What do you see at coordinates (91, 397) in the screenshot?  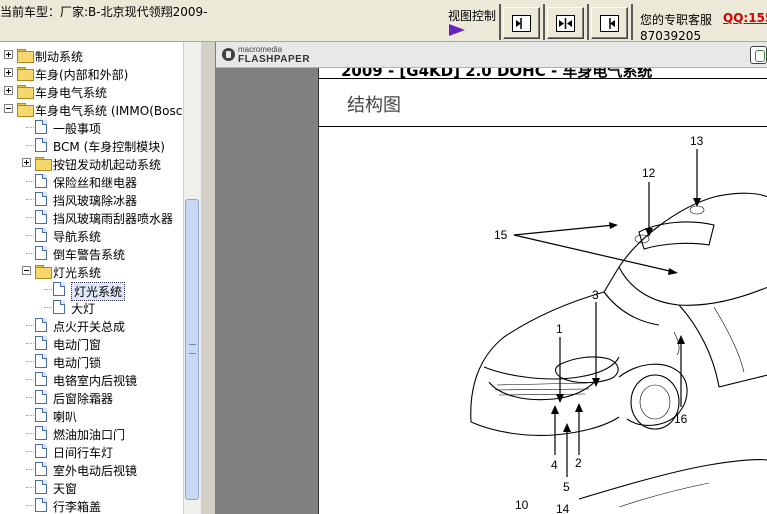 I see `tree-item: 后窗除霜器` at bounding box center [91, 397].